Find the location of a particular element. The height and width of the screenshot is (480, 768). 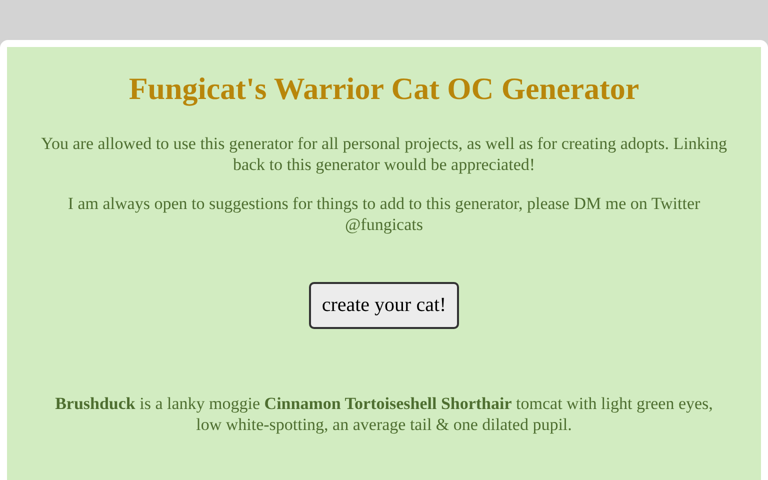

page-title: Fungicat's Warrior Cat OC Generator is located at coordinates (384, 89).